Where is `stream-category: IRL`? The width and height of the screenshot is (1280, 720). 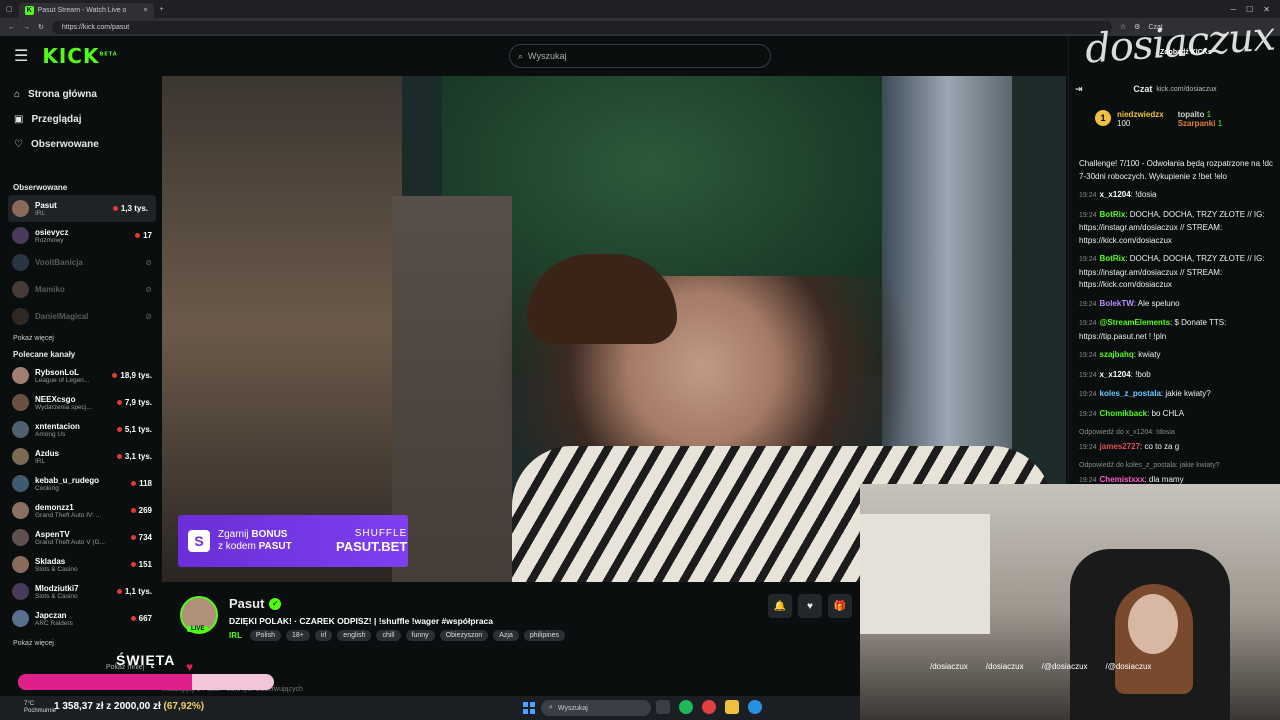
stream-category: IRL is located at coordinates (235, 635).